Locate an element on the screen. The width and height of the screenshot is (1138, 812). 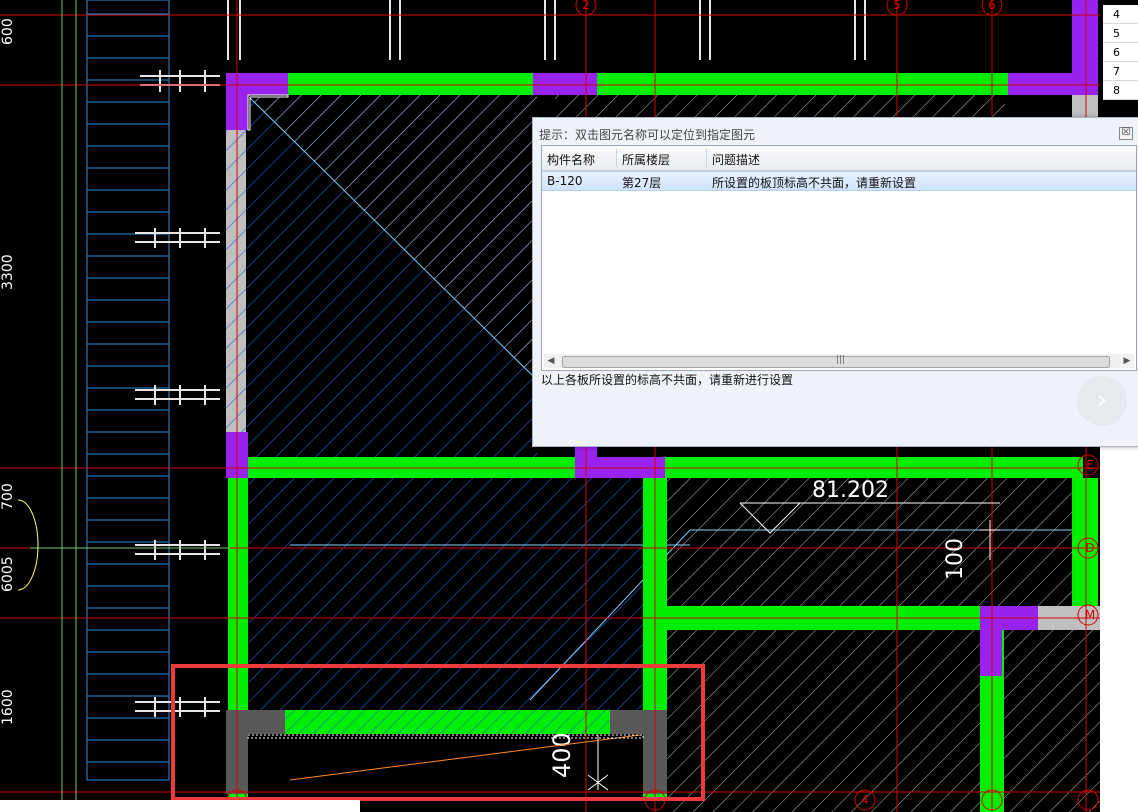
scroll-thumb: ||| is located at coordinates (836, 361).